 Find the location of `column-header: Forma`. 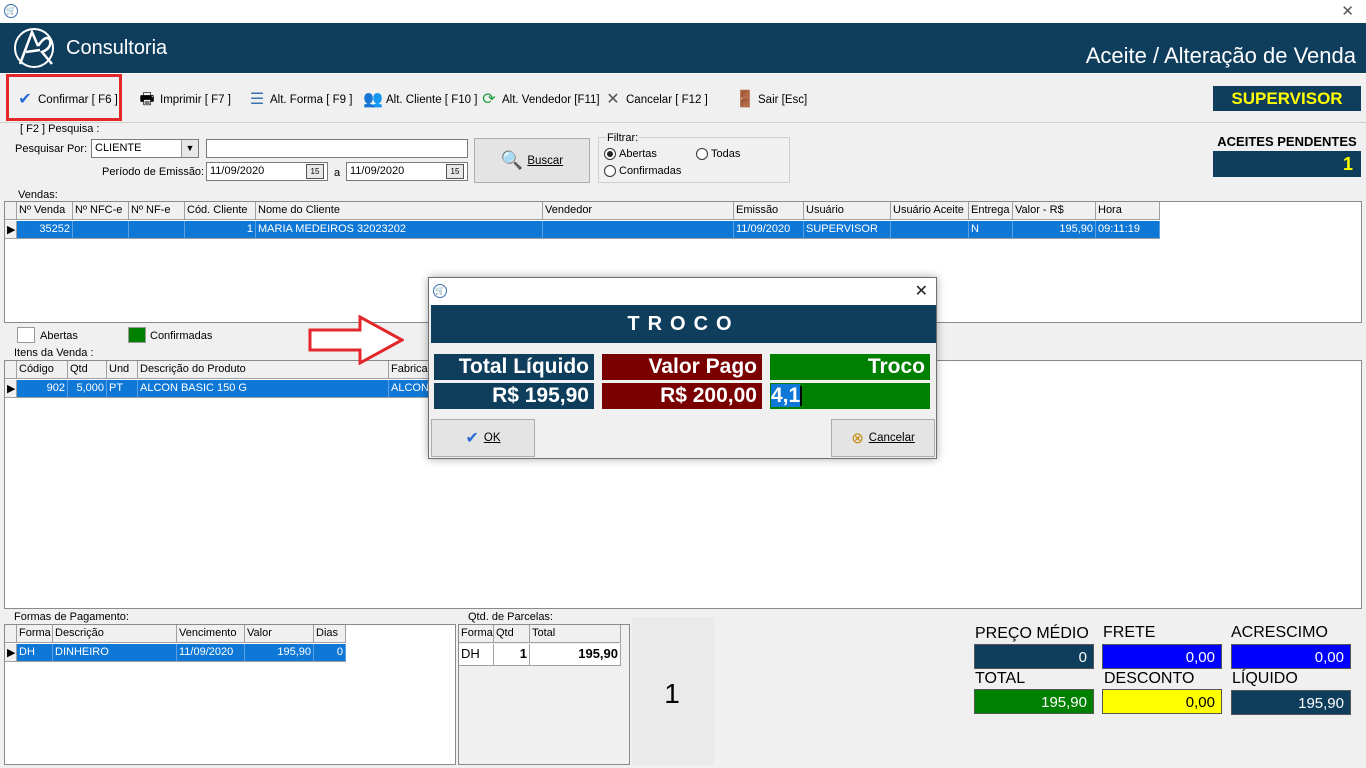

column-header: Forma is located at coordinates (35, 634).